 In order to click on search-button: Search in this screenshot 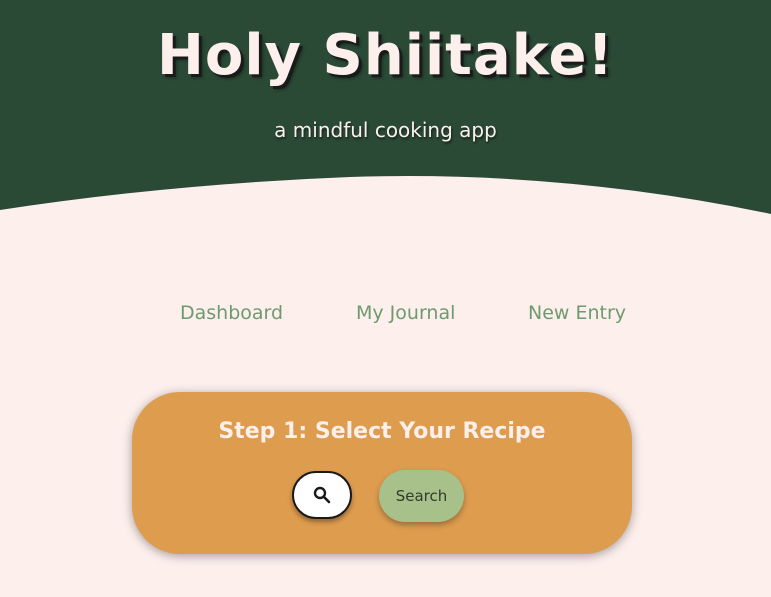, I will do `click(421, 496)`.